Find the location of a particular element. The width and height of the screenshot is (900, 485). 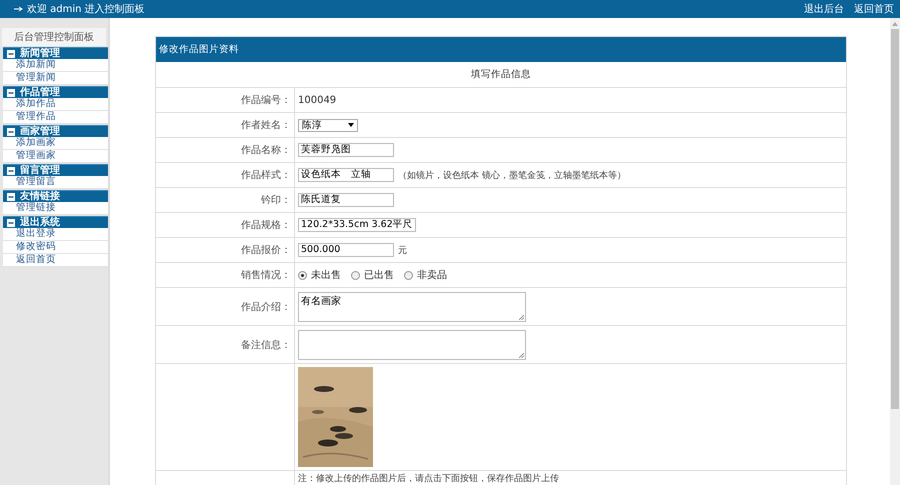

menu-group-header: 留言管理 is located at coordinates (55, 170).